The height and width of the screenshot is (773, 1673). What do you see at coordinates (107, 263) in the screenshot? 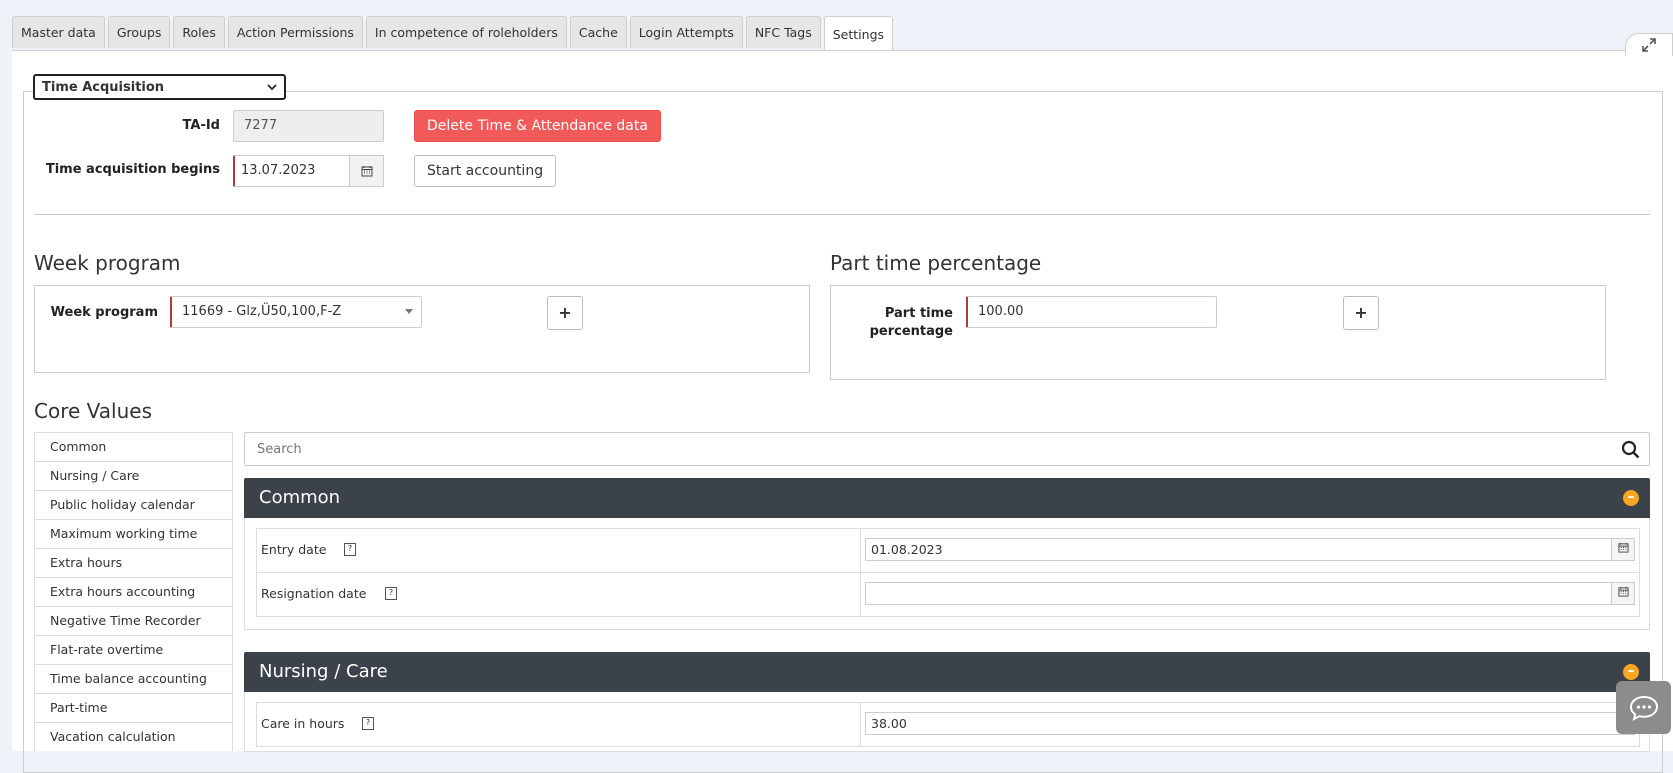
I see `week-program-heading: Week program` at bounding box center [107, 263].